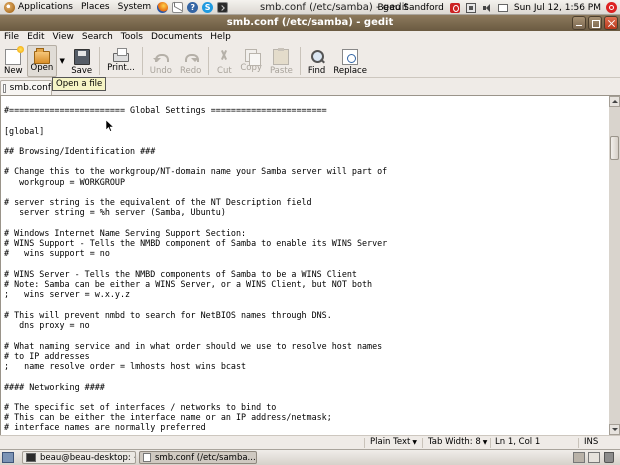 The image size is (620, 465). Describe the element at coordinates (54, 386) in the screenshot. I see `code-line: #### Networking ####` at that location.